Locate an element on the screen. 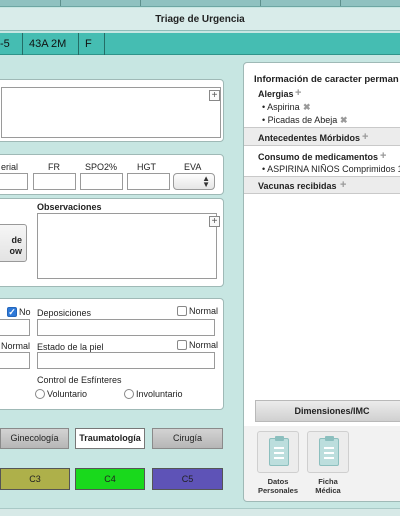  right-panel-header: Información de caracter perman is located at coordinates (326, 79).